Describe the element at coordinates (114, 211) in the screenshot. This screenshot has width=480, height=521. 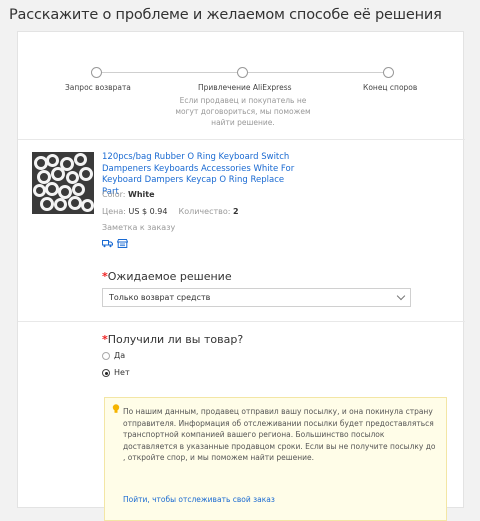
I see `price-label: Цена:` at that location.